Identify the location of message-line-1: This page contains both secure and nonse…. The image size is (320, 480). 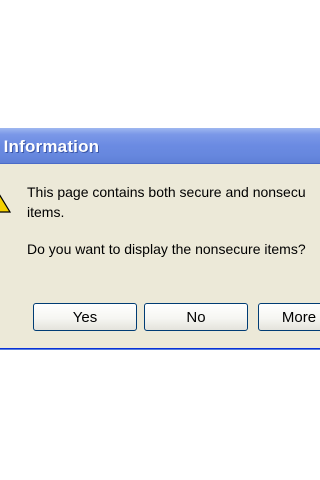
(166, 192).